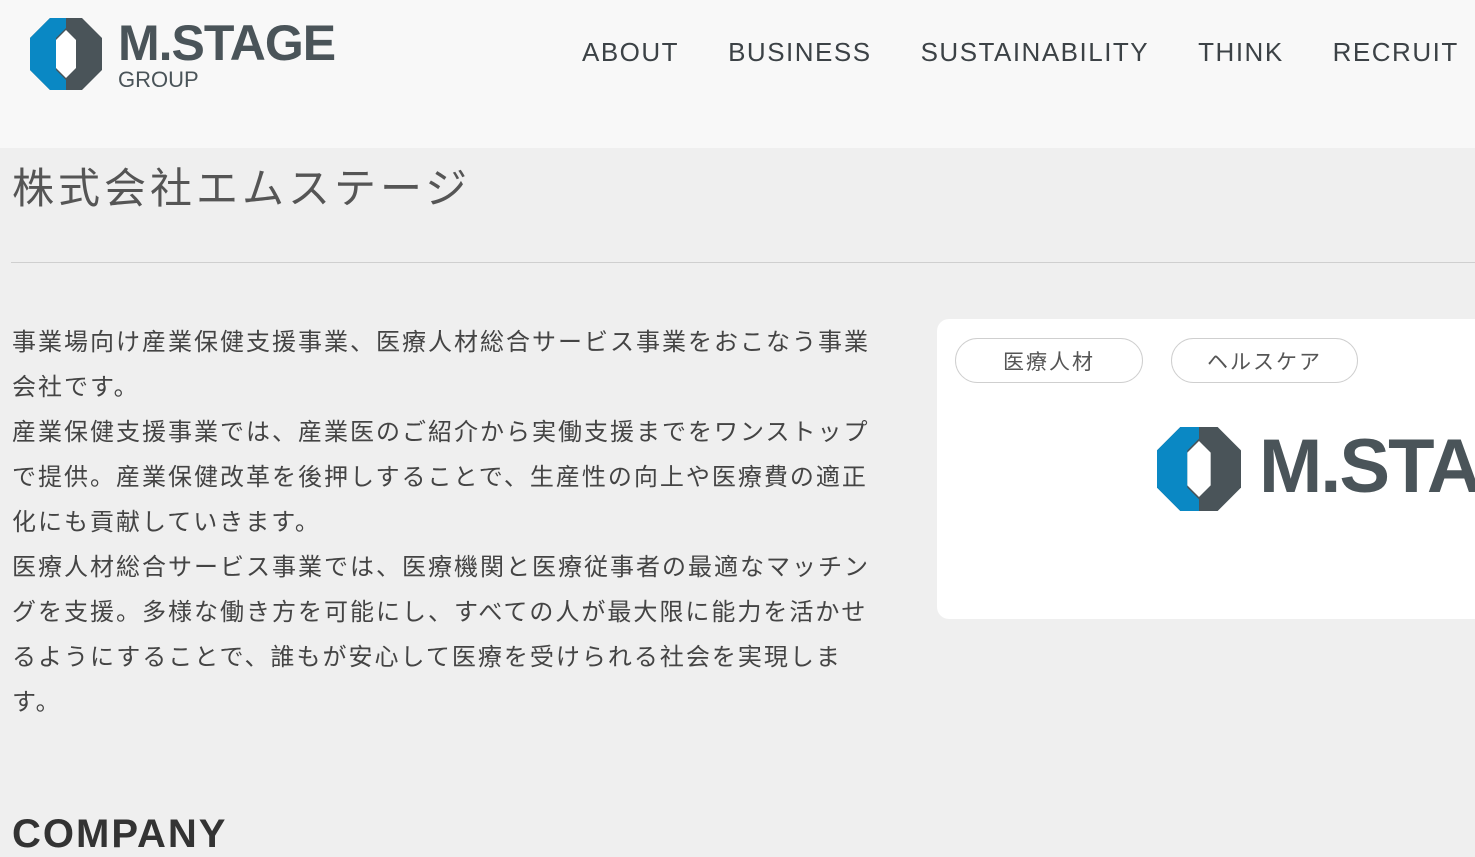 The image size is (1475, 857). Describe the element at coordinates (1264, 360) in the screenshot. I see `tag-healthcare: ヘルスケア` at that location.